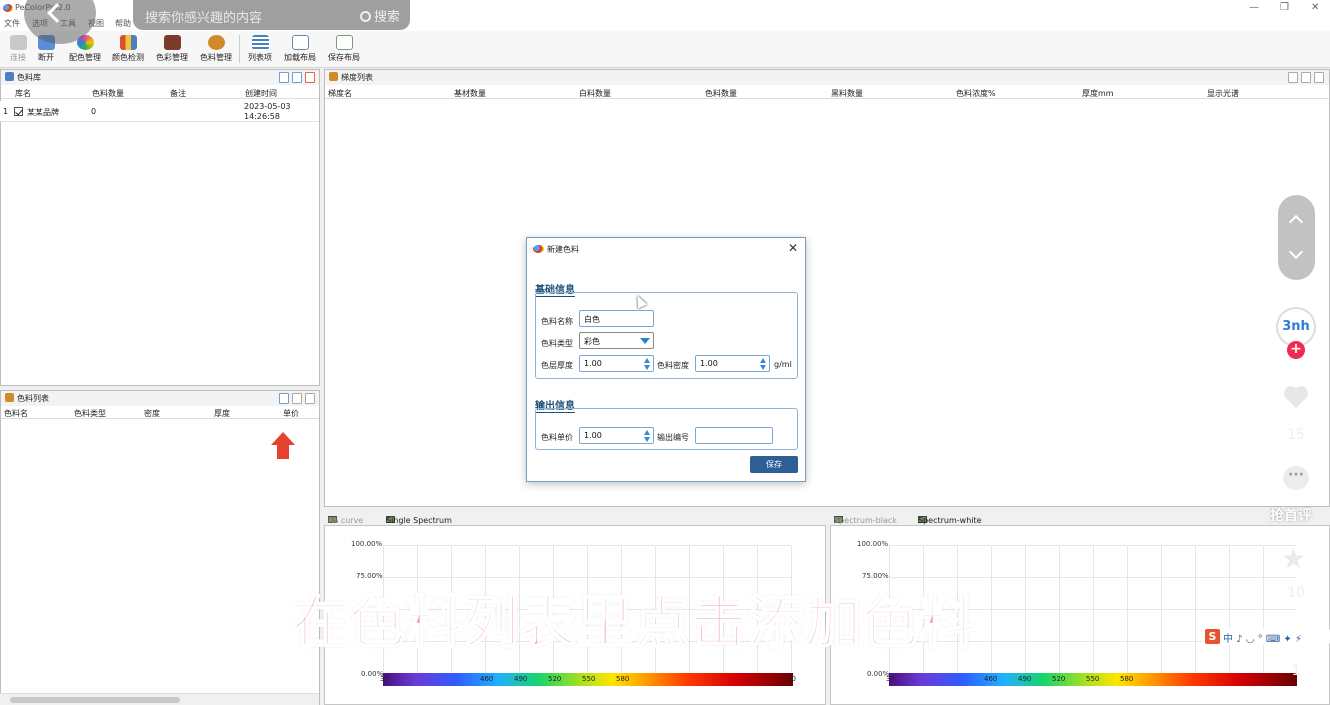 The height and width of the screenshot is (705, 1330). What do you see at coordinates (90, 413) in the screenshot?
I see `column-header: 色料类型` at bounding box center [90, 413].